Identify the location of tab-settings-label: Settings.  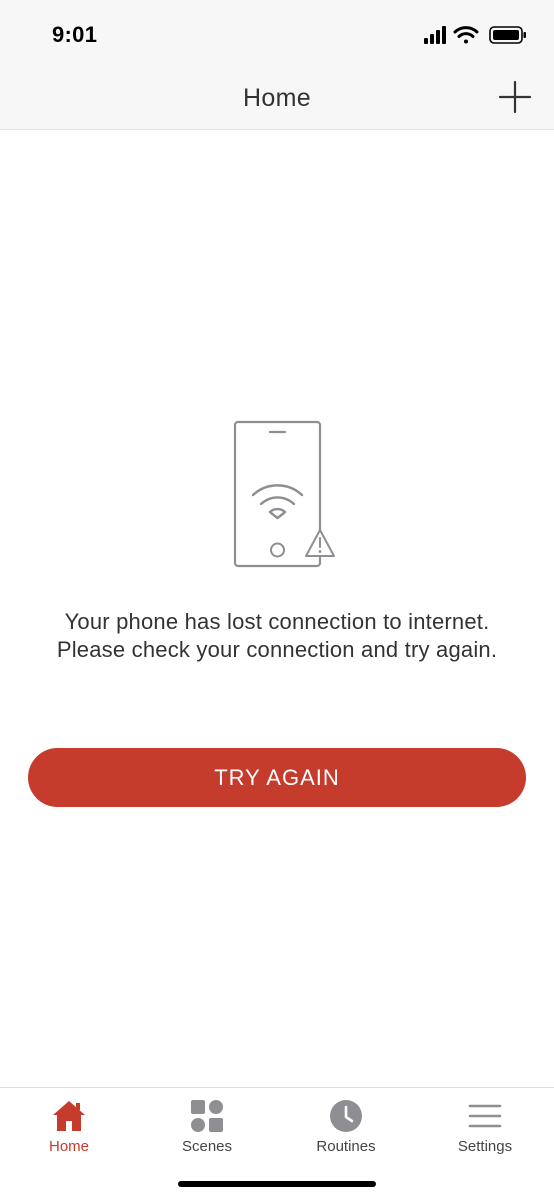
(485, 1146).